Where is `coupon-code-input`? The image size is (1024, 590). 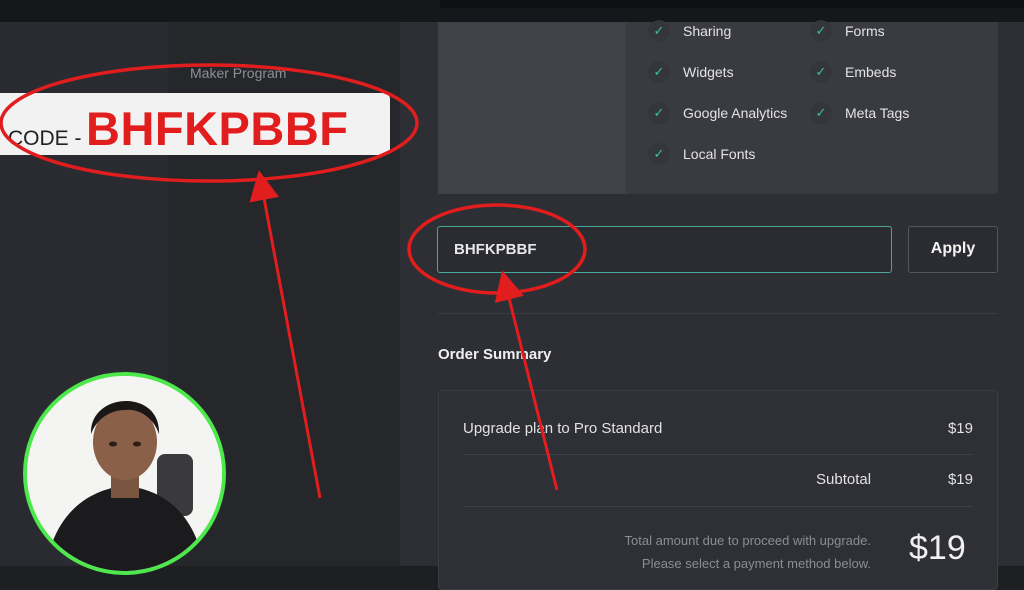
coupon-code-input is located at coordinates (664, 249).